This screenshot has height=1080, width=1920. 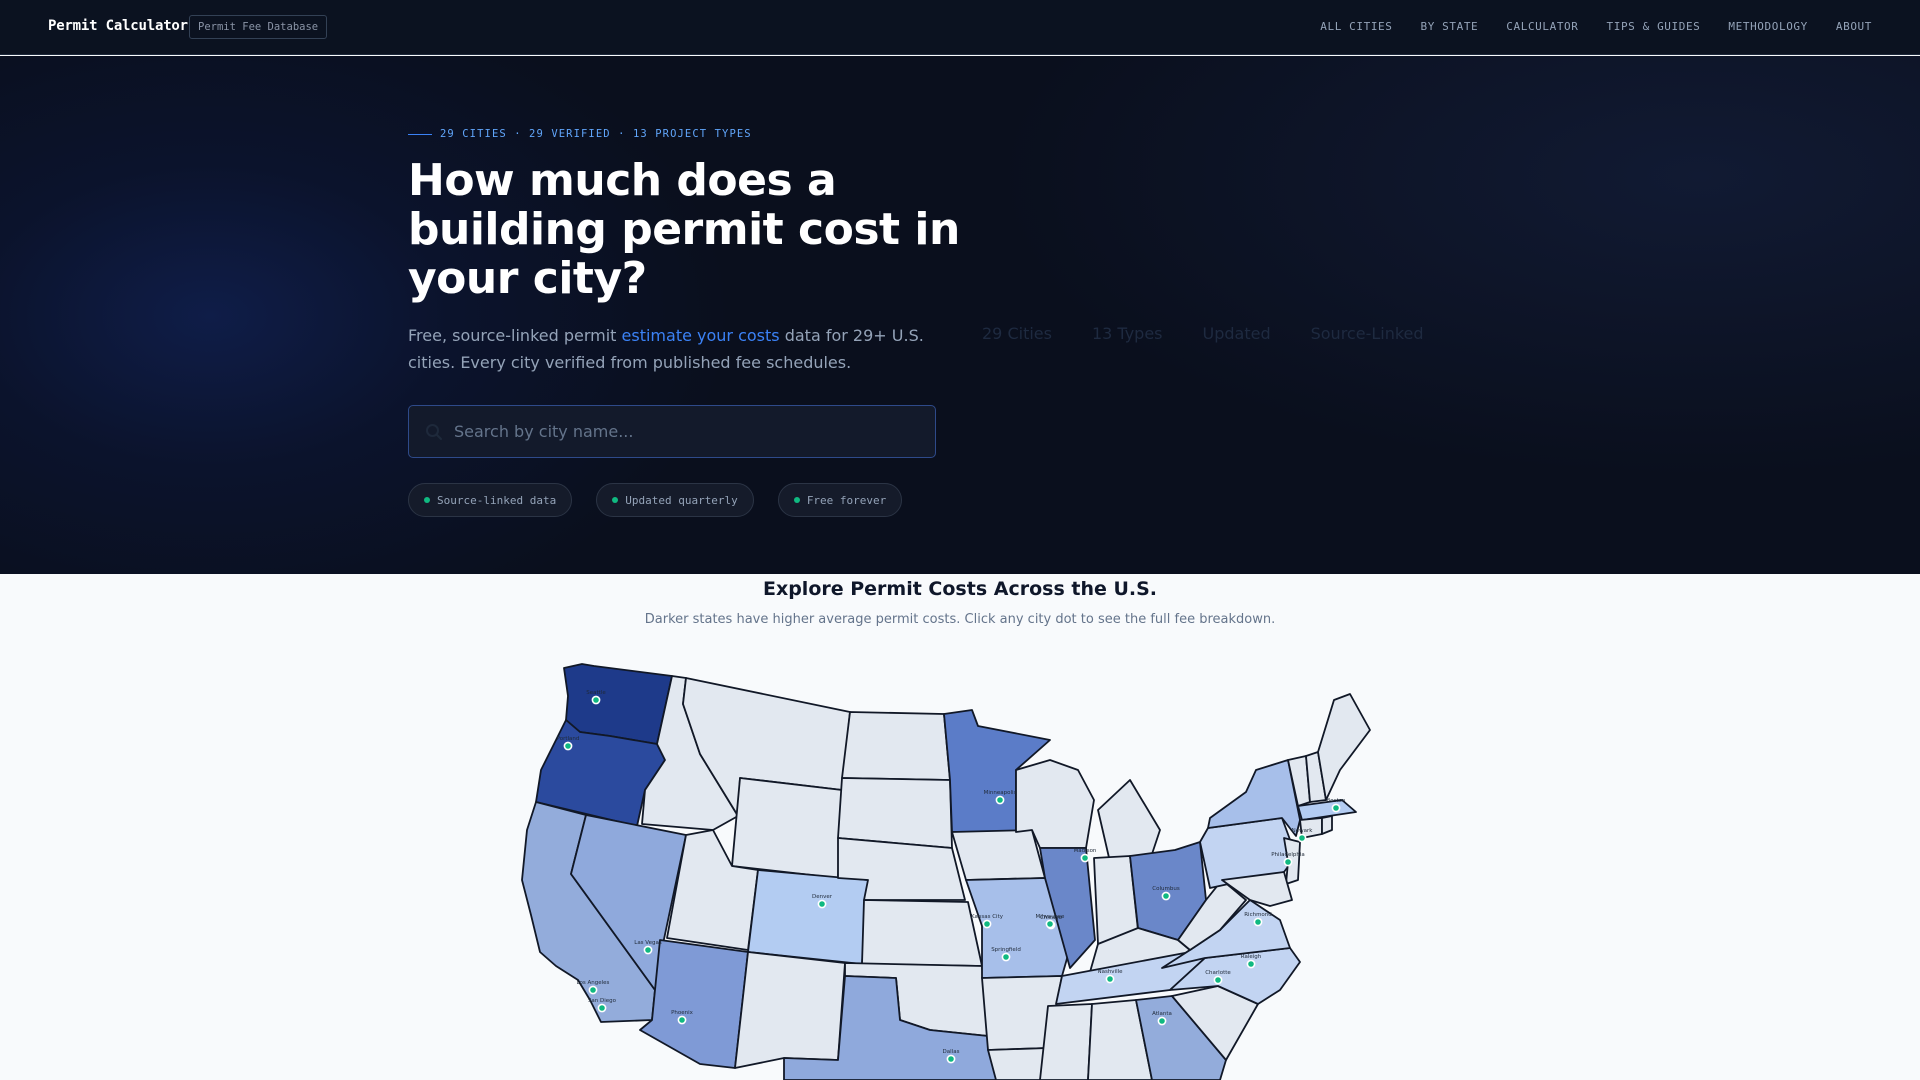 What do you see at coordinates (1288, 855) in the screenshot?
I see `city-label-philadelphia: Philadelphia` at bounding box center [1288, 855].